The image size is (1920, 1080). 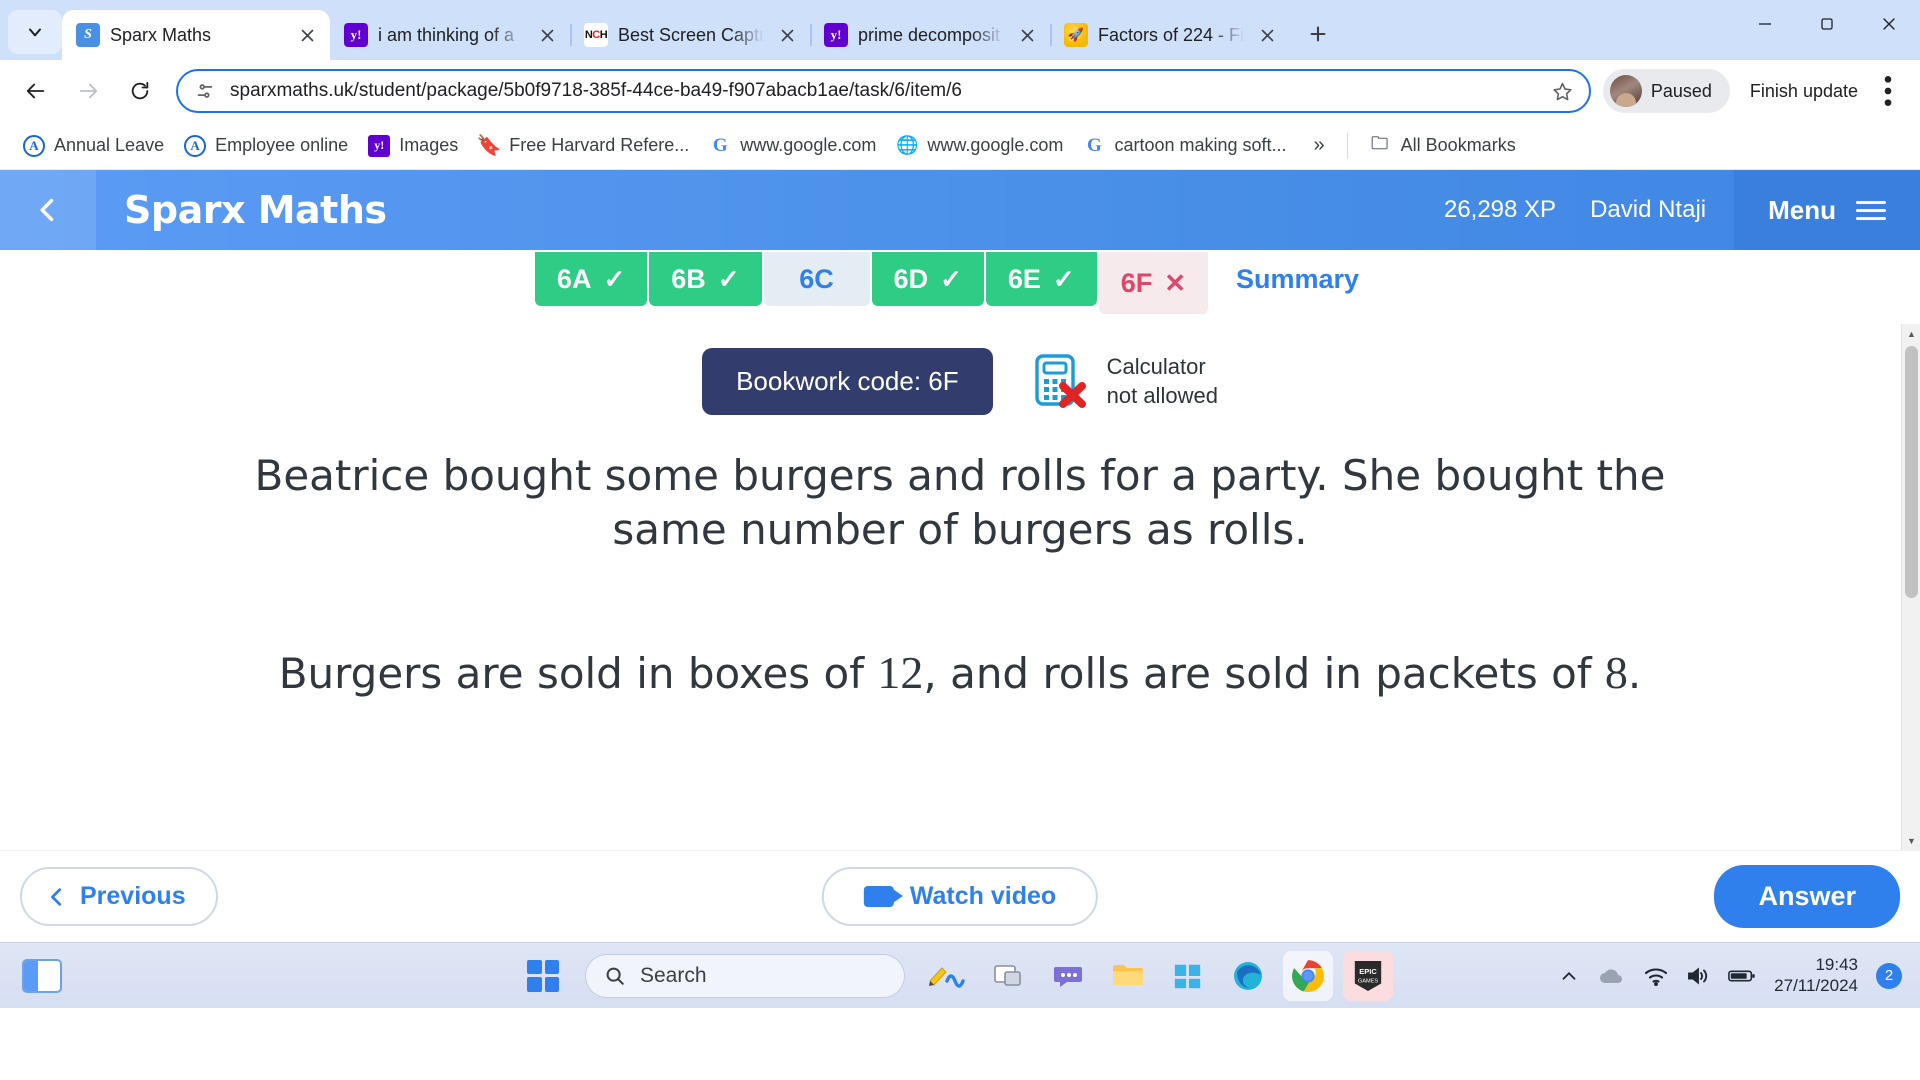 I want to click on hamburger-icon, so click(x=1871, y=210).